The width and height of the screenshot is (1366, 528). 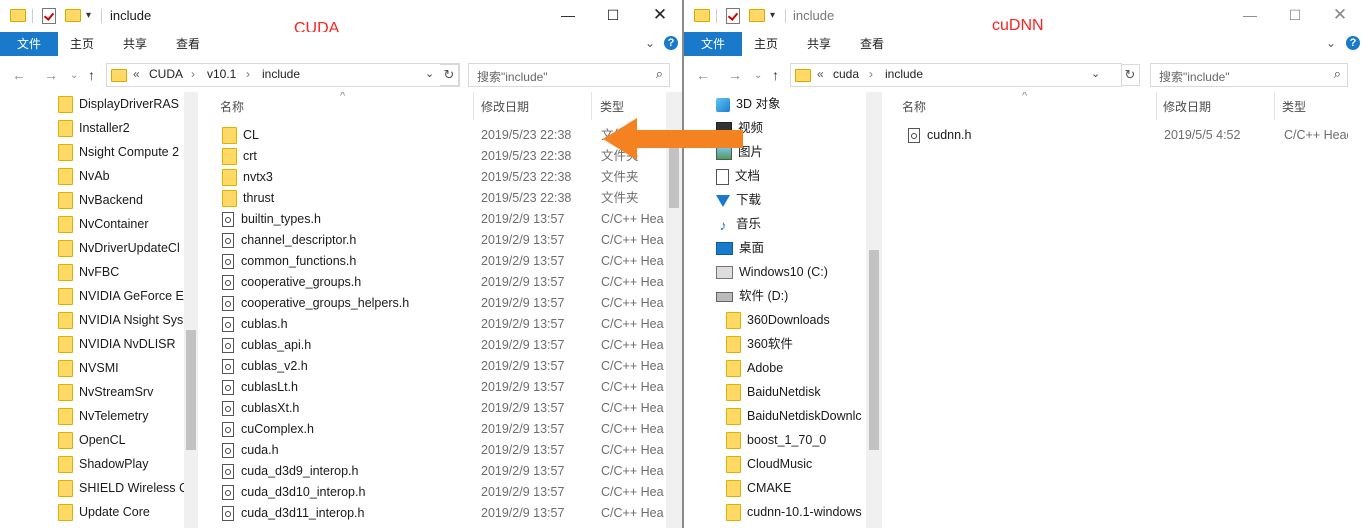 I want to click on tab-file: 文件, so click(x=713, y=44).